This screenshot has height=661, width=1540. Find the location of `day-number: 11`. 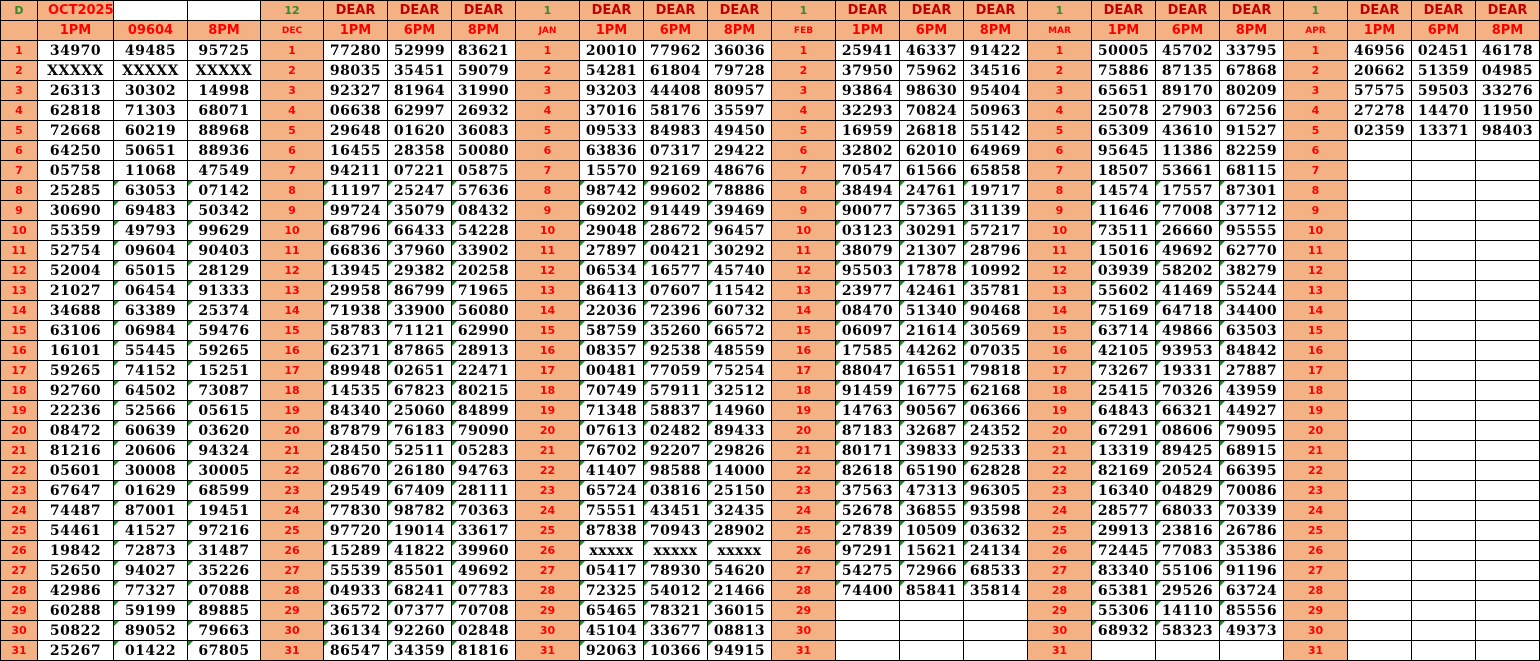

day-number: 11 is located at coordinates (547, 250).